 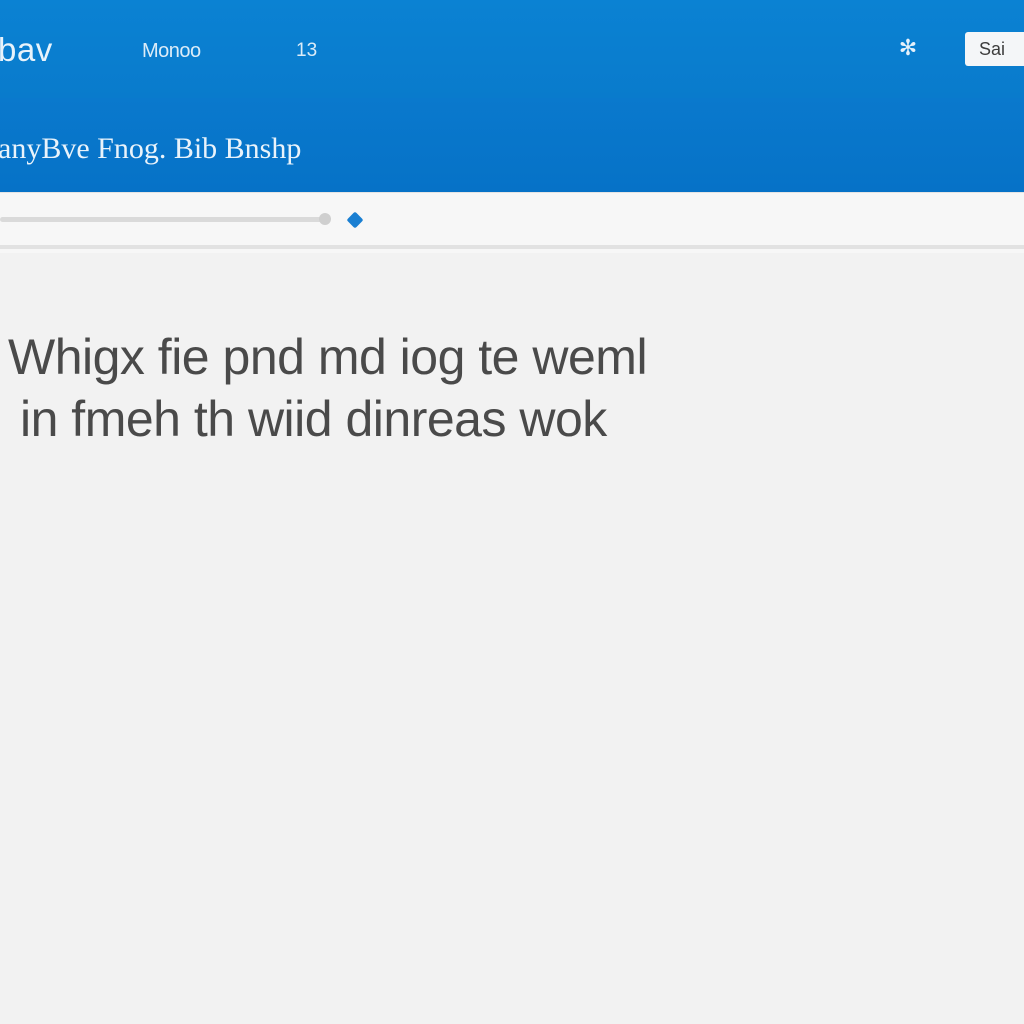 I want to click on progress-slider-track, so click(x=163, y=219).